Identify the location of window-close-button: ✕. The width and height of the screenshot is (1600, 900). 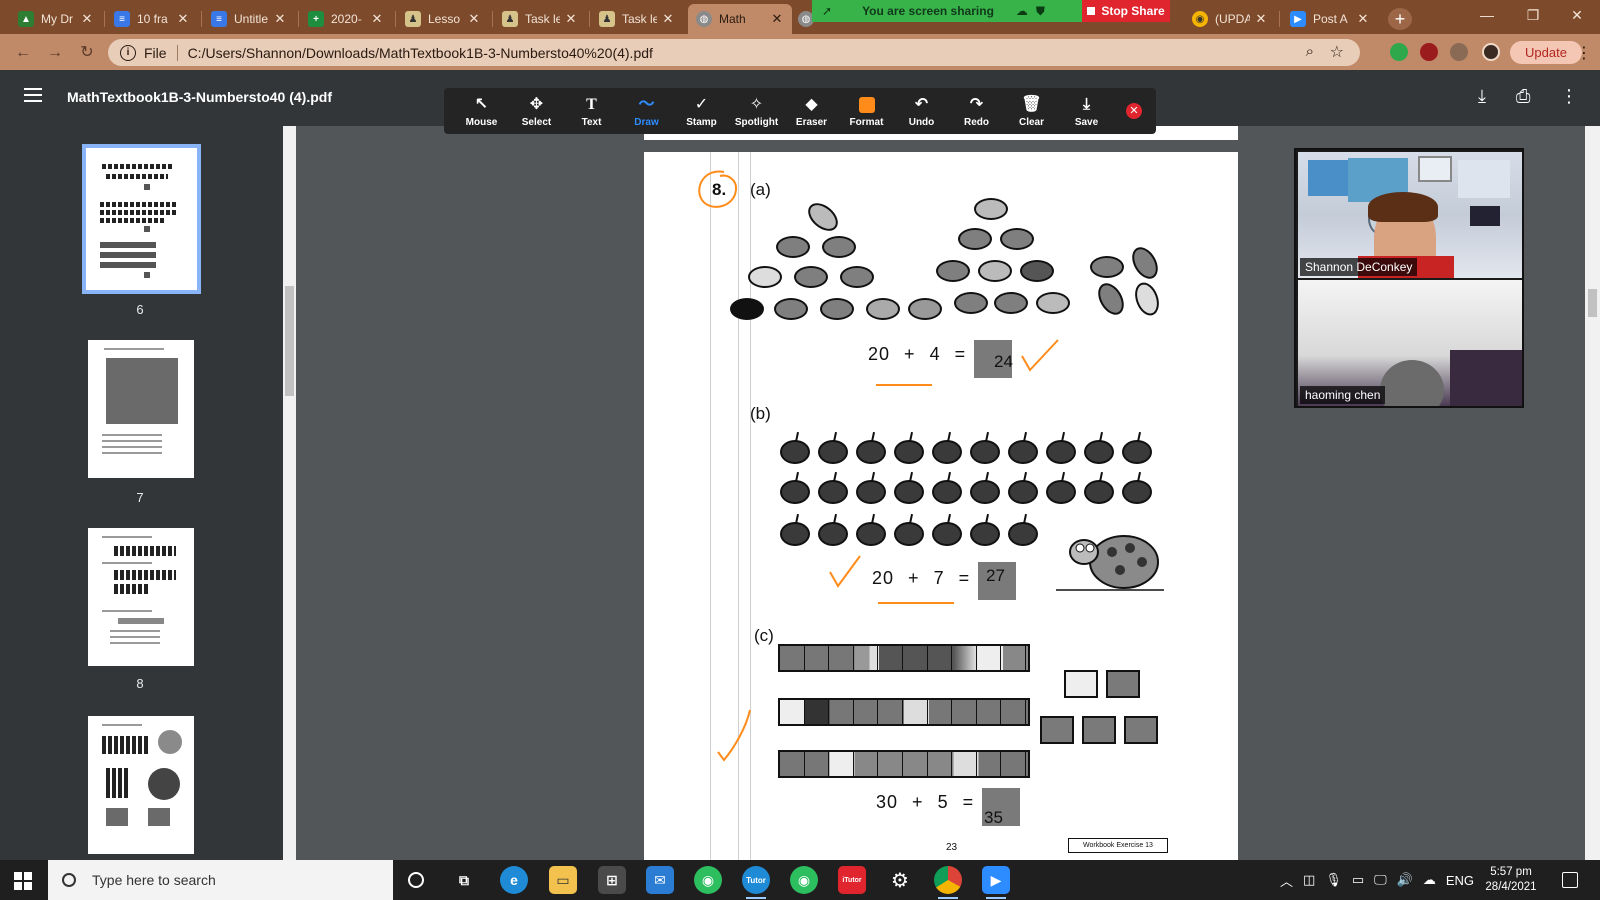
(1577, 15).